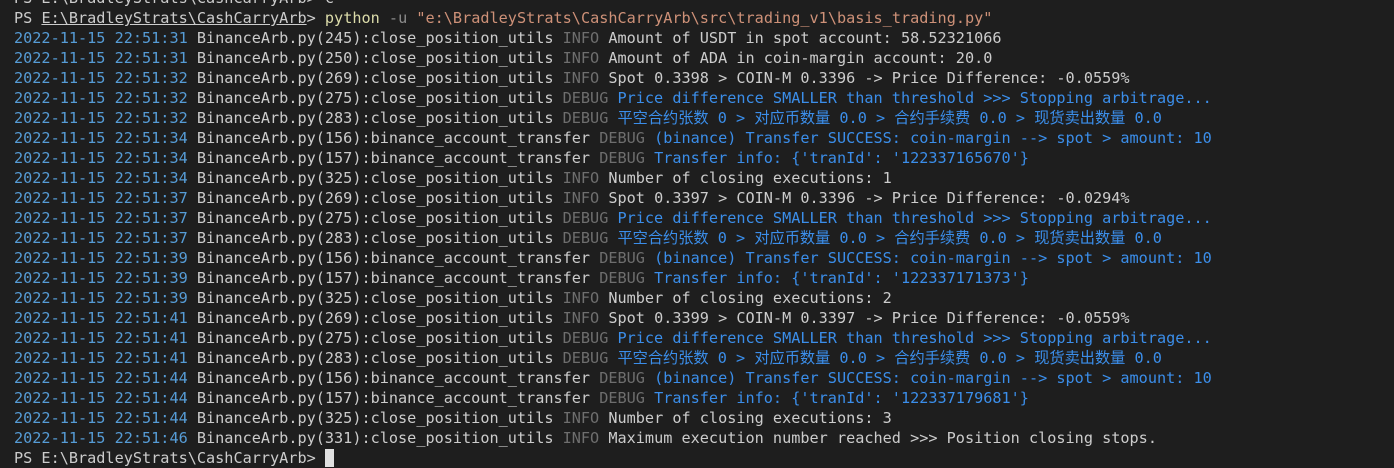  What do you see at coordinates (375, 338) in the screenshot?
I see `log-source: BinanceArb.py(275):close_position_utils` at bounding box center [375, 338].